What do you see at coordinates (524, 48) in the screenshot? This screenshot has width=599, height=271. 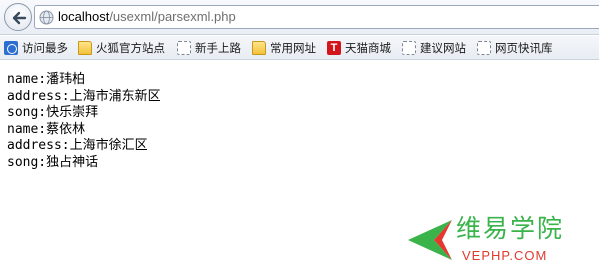 I see `bookmark-label: 网页快讯库` at bounding box center [524, 48].